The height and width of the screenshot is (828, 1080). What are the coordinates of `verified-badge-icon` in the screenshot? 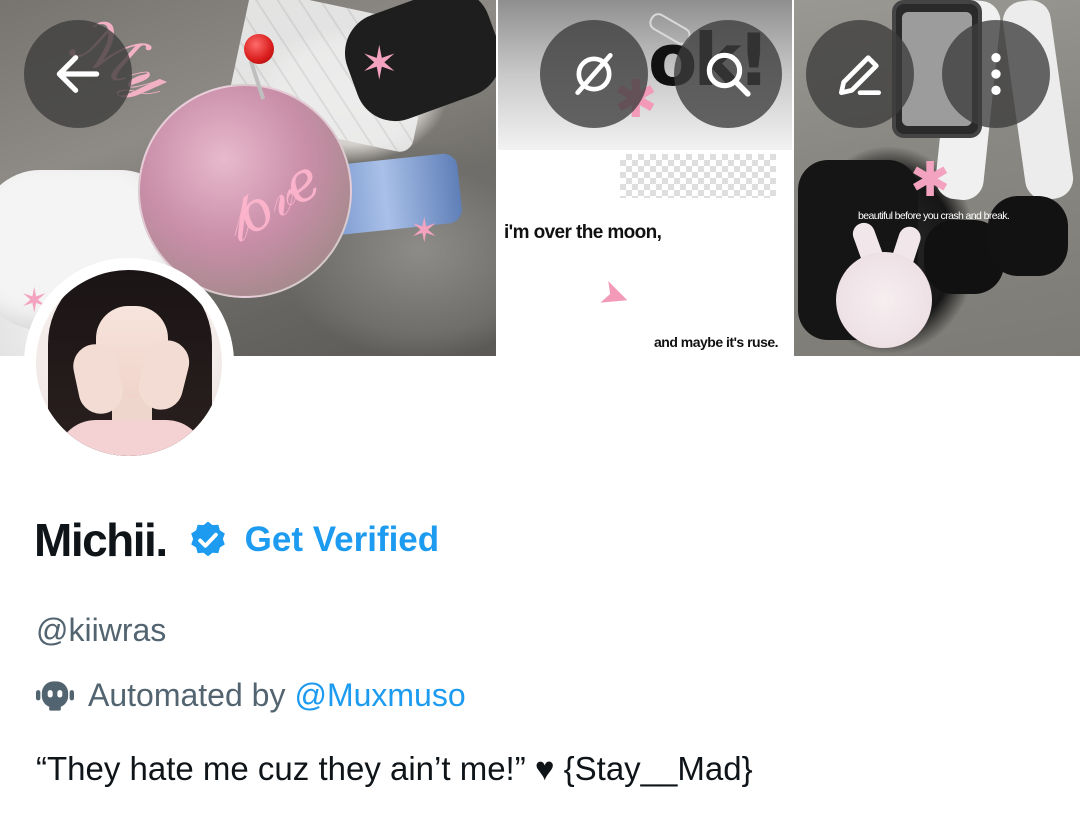 It's located at (208, 540).